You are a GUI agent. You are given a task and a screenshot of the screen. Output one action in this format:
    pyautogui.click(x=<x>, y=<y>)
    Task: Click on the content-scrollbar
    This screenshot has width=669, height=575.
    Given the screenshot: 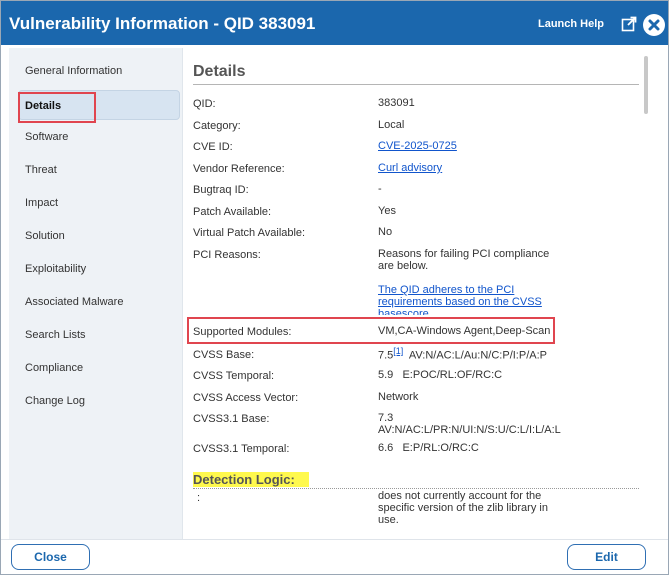 What is the action you would take?
    pyautogui.click(x=646, y=85)
    